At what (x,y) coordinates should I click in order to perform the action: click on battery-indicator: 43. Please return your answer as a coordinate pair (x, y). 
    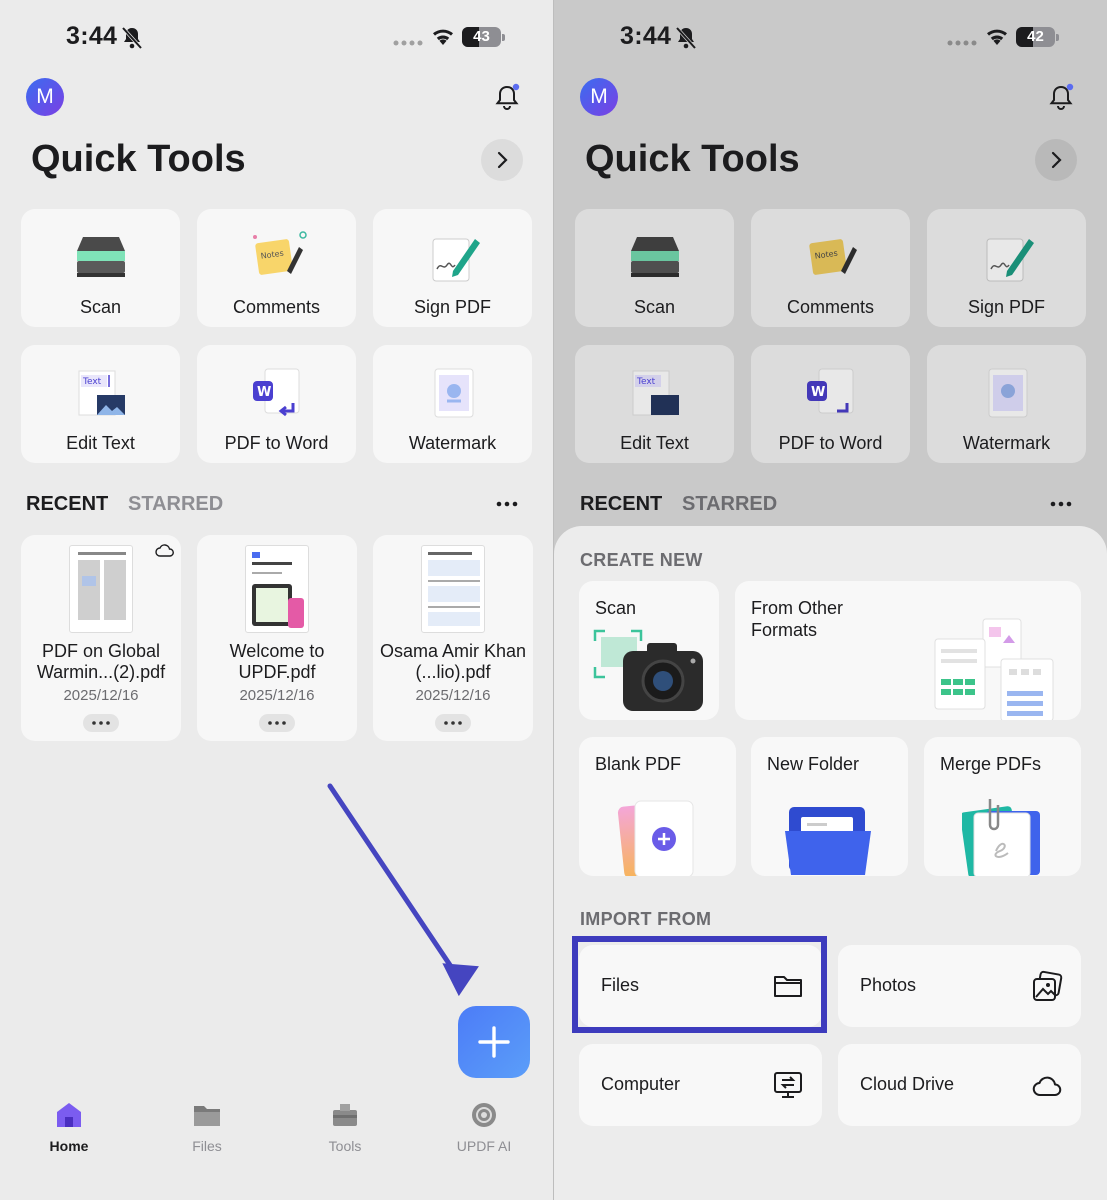
    Looking at the image, I should click on (484, 37).